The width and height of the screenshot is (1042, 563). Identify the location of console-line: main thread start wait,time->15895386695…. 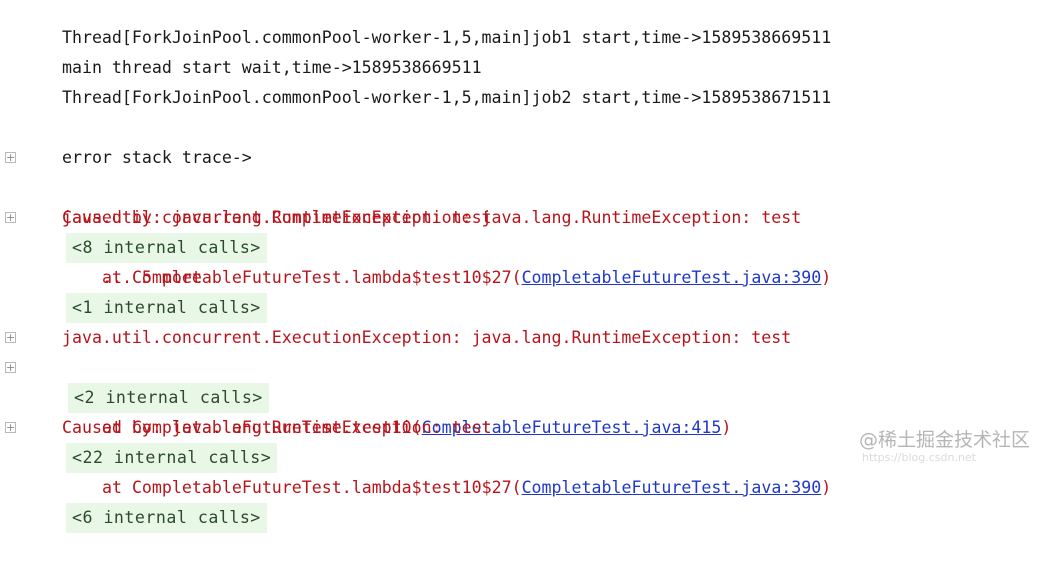
(521, 50).